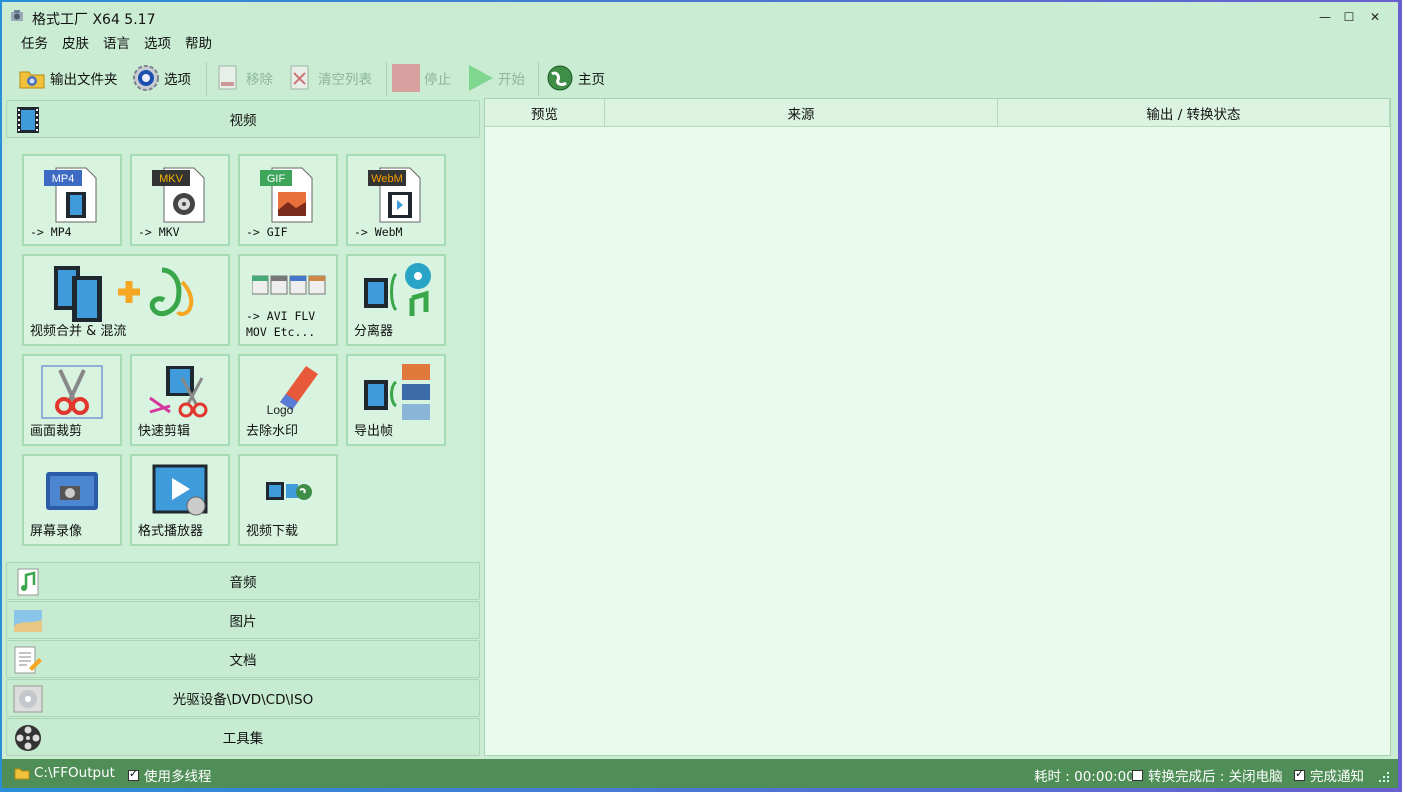 The image size is (1402, 792). What do you see at coordinates (228, 78) in the screenshot?
I see `document-remove-icon` at bounding box center [228, 78].